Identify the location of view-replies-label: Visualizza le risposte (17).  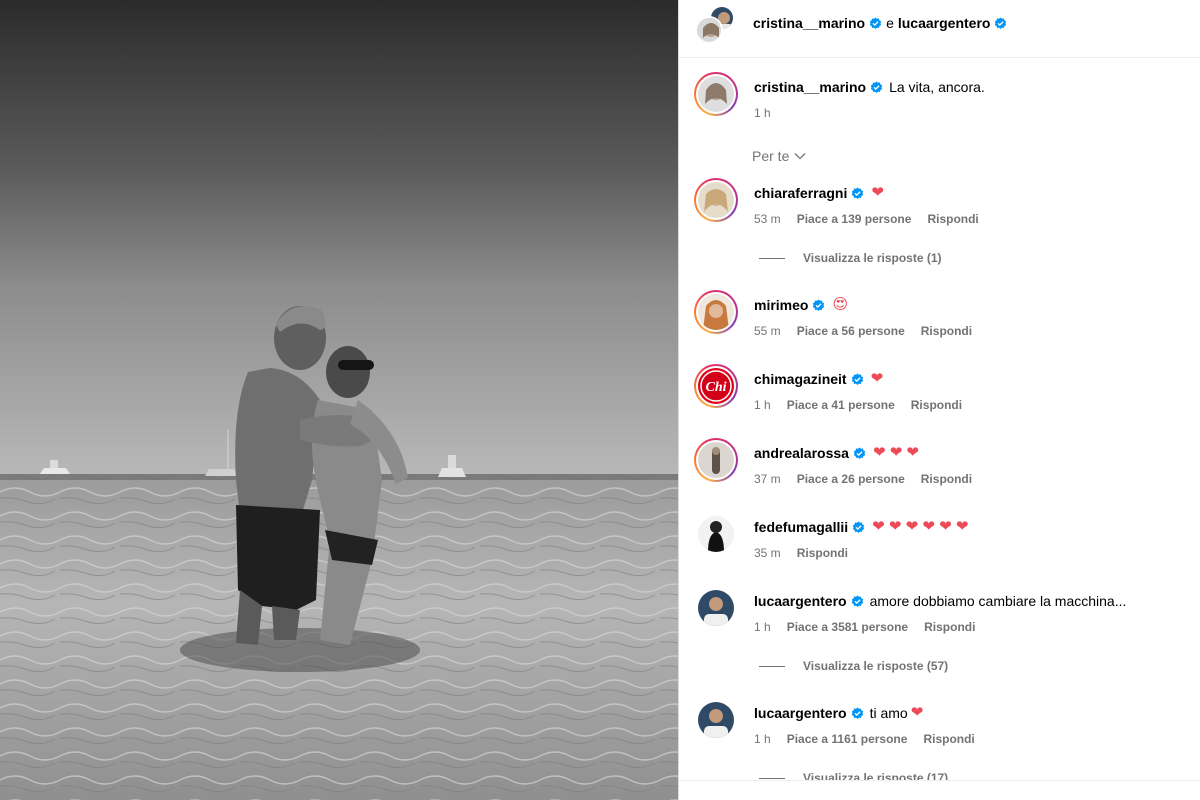
(876, 775).